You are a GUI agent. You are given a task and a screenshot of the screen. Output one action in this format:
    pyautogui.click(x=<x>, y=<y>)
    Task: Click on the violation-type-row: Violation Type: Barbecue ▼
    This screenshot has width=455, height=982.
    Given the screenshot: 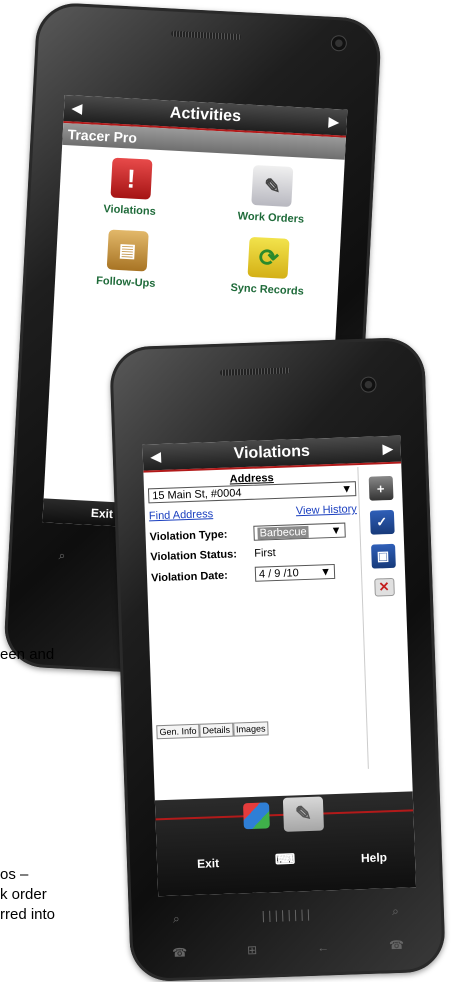 What is the action you would take?
    pyautogui.click(x=253, y=533)
    